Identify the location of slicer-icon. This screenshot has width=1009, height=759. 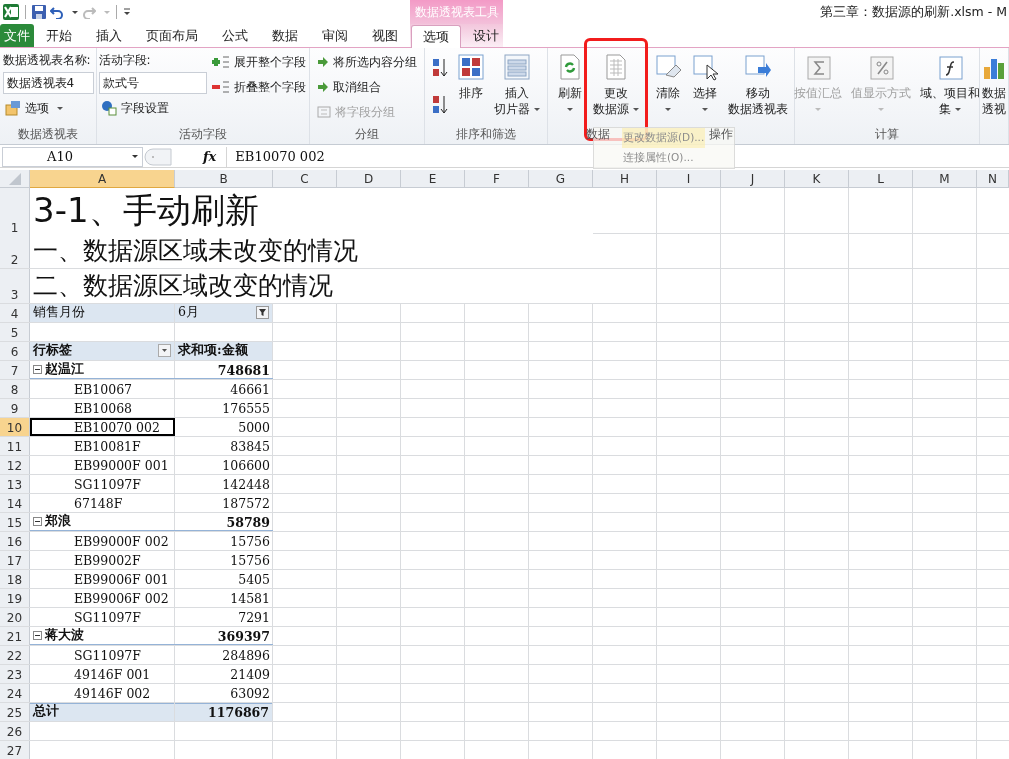
(517, 67).